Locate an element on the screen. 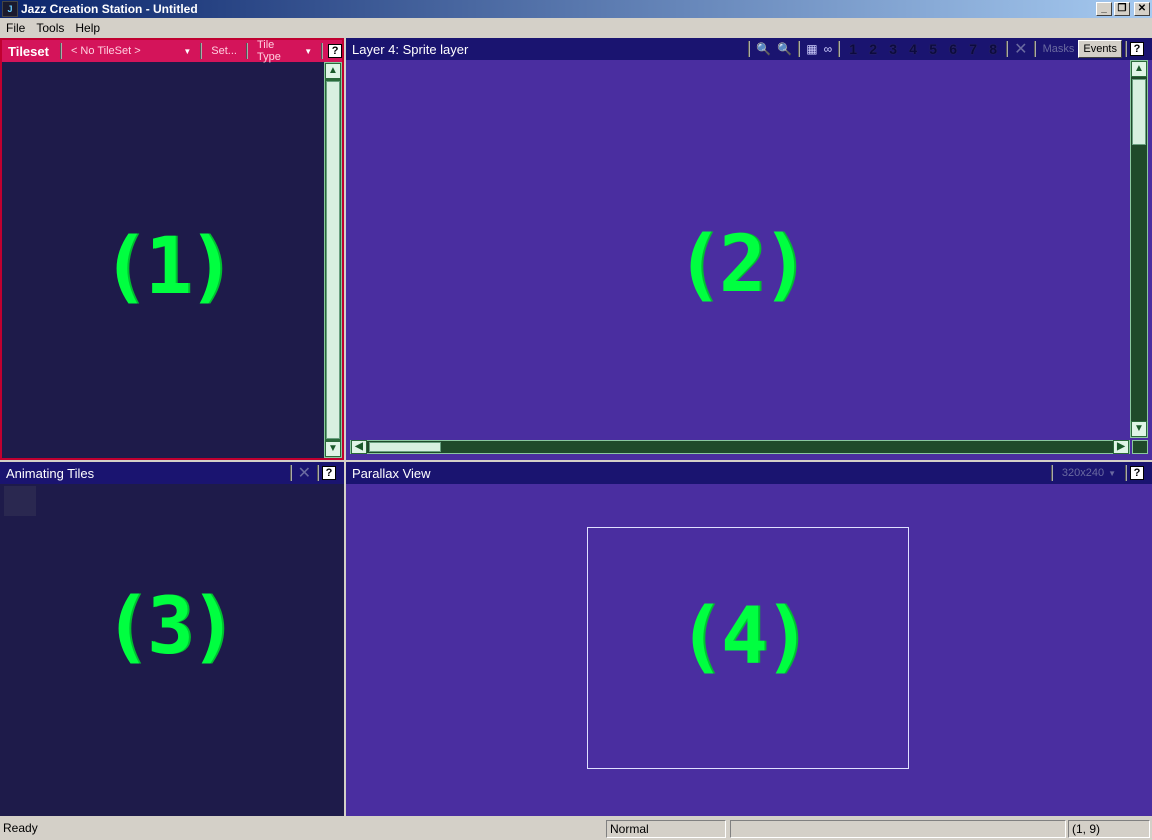  close-button: ✕ is located at coordinates (1142, 9).